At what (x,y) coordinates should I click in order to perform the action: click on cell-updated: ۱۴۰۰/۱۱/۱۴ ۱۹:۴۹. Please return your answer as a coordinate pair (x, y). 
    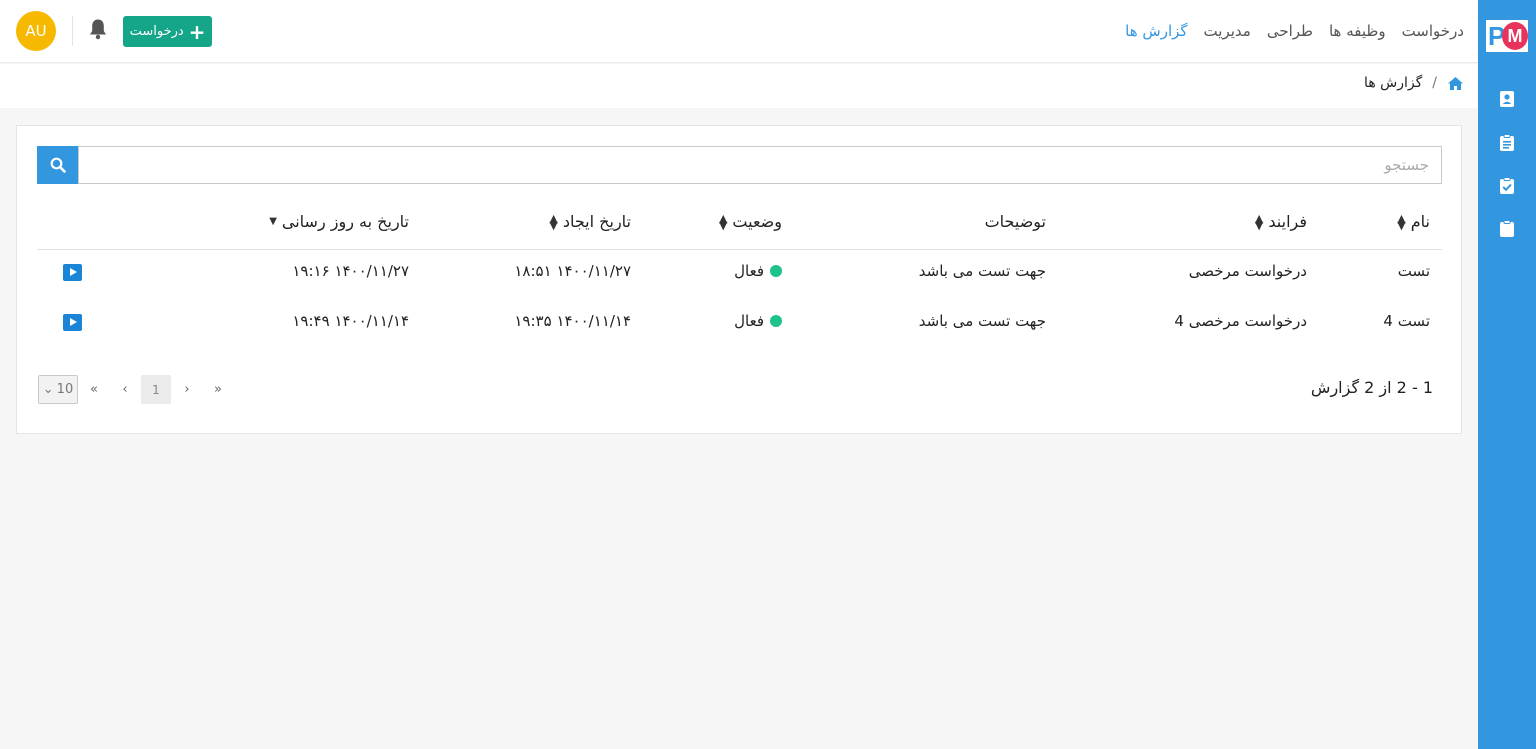
    Looking at the image, I should click on (350, 321).